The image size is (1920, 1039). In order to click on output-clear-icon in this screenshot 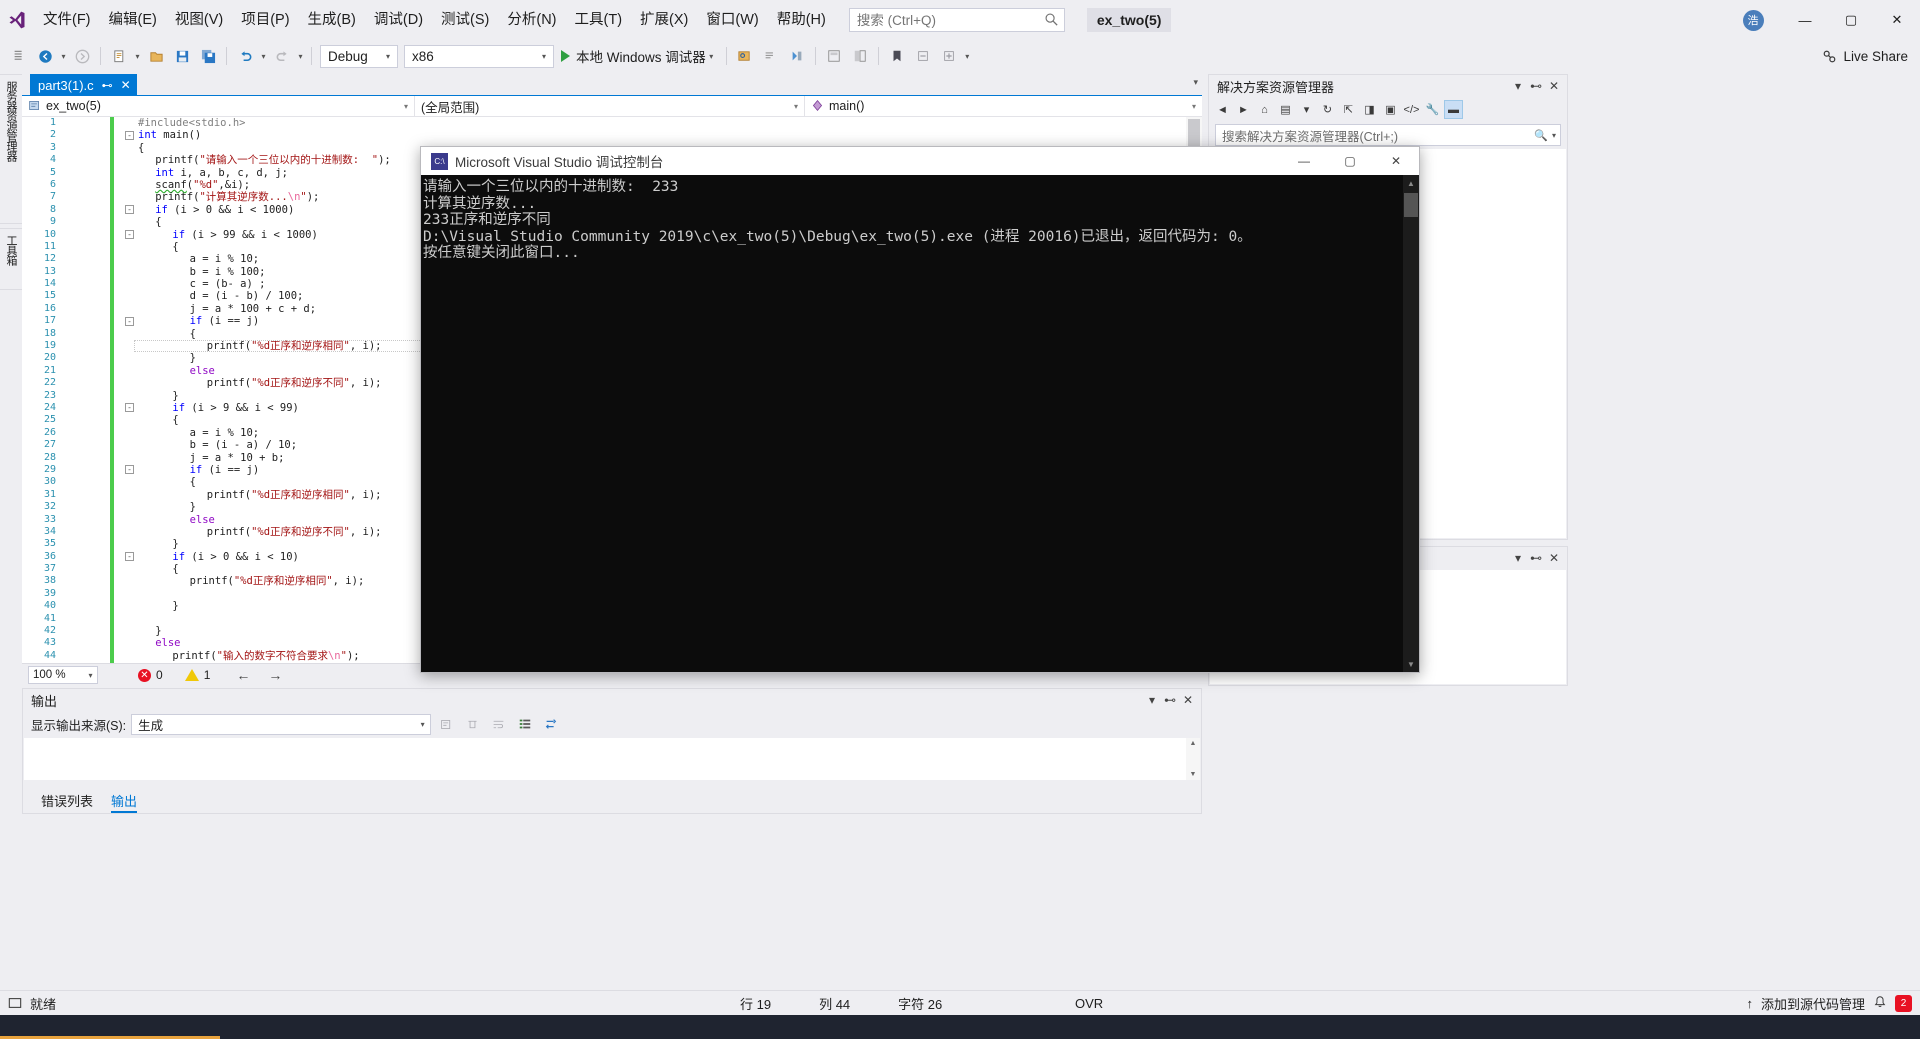, I will do `click(472, 724)`.